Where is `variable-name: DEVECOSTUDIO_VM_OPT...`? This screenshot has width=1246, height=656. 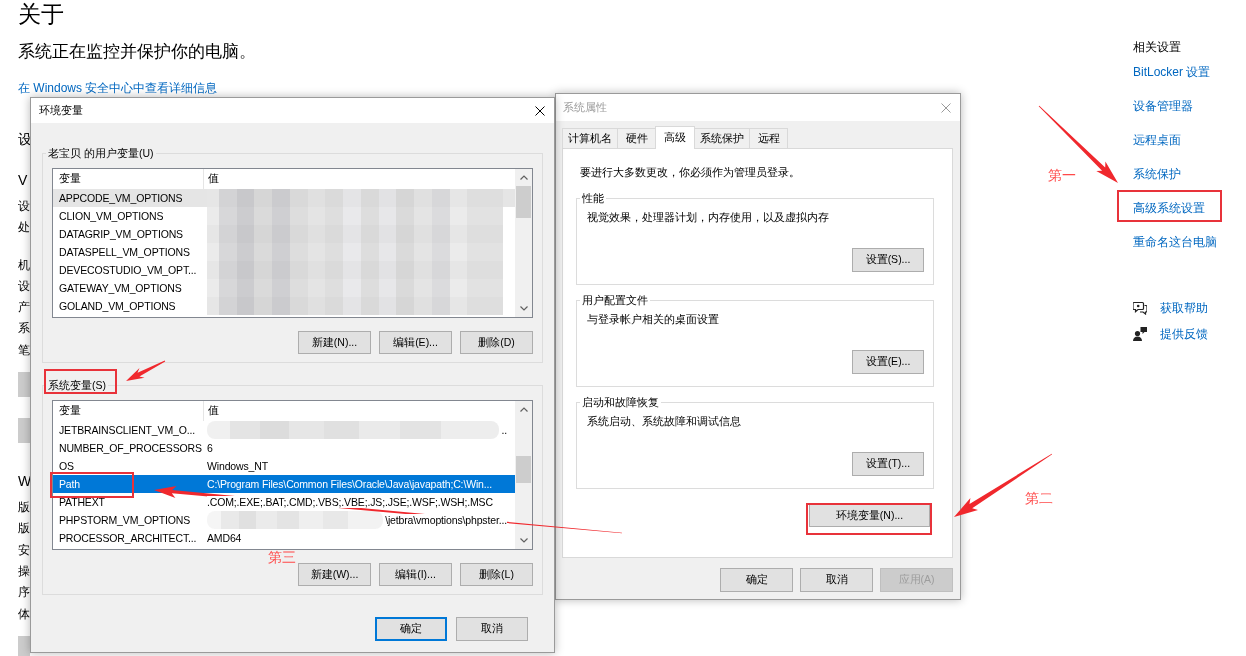 variable-name: DEVECOSTUDIO_VM_OPT... is located at coordinates (128, 270).